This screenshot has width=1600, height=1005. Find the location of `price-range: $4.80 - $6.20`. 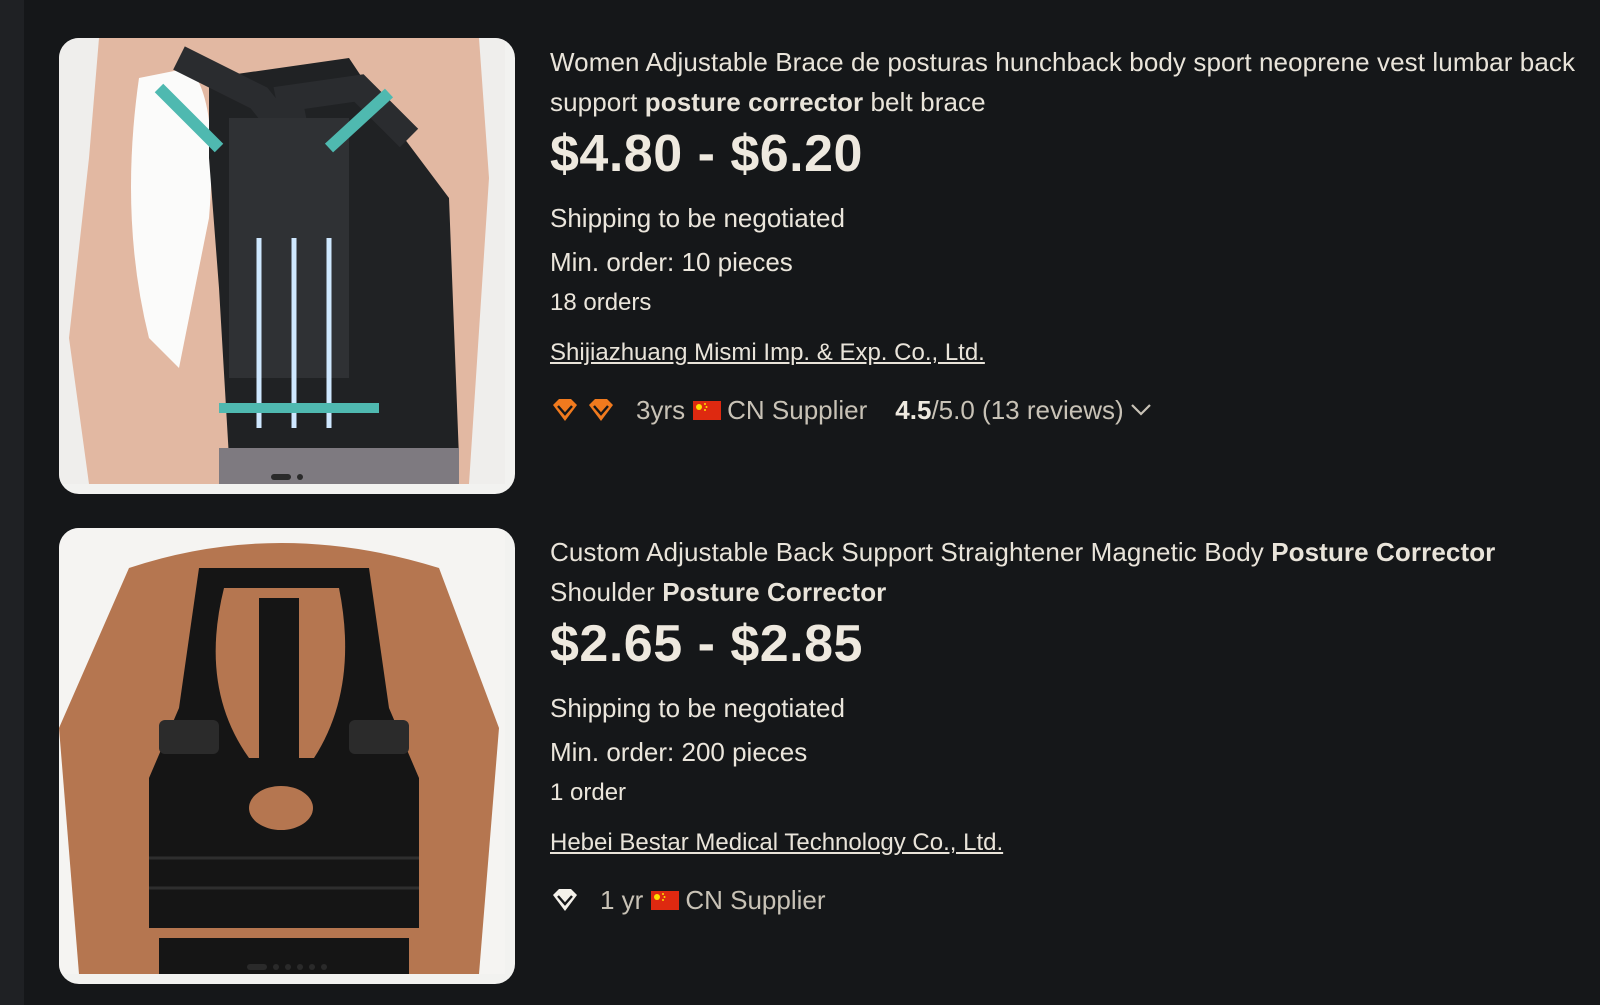

price-range: $4.80 - $6.20 is located at coordinates (706, 154).